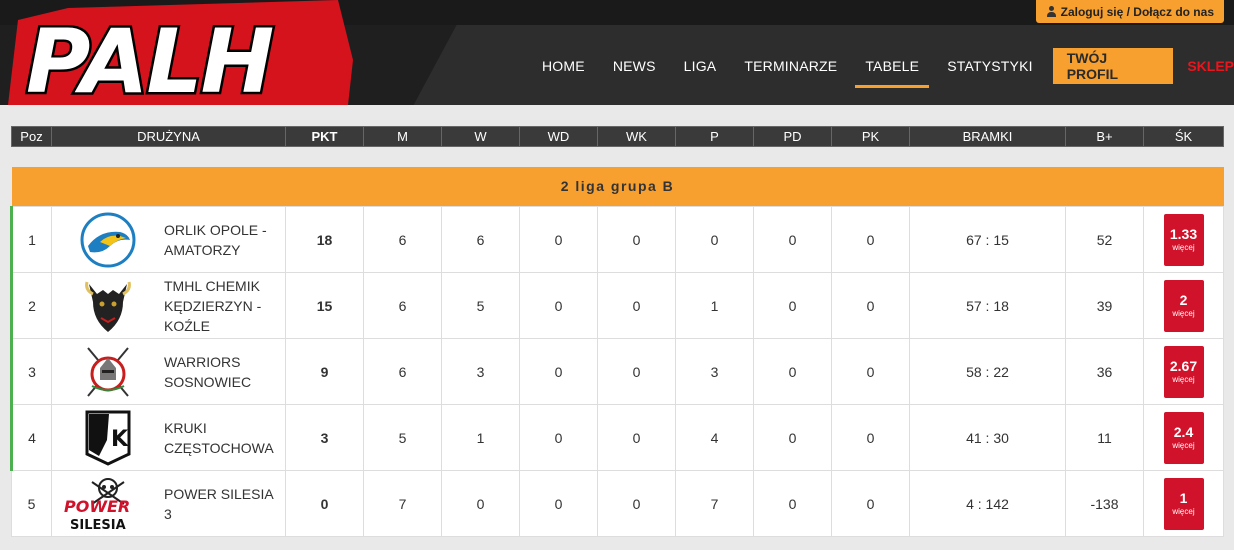 The width and height of the screenshot is (1234, 550). I want to click on sk-badge: 2.4 więcej, so click(1183, 437).